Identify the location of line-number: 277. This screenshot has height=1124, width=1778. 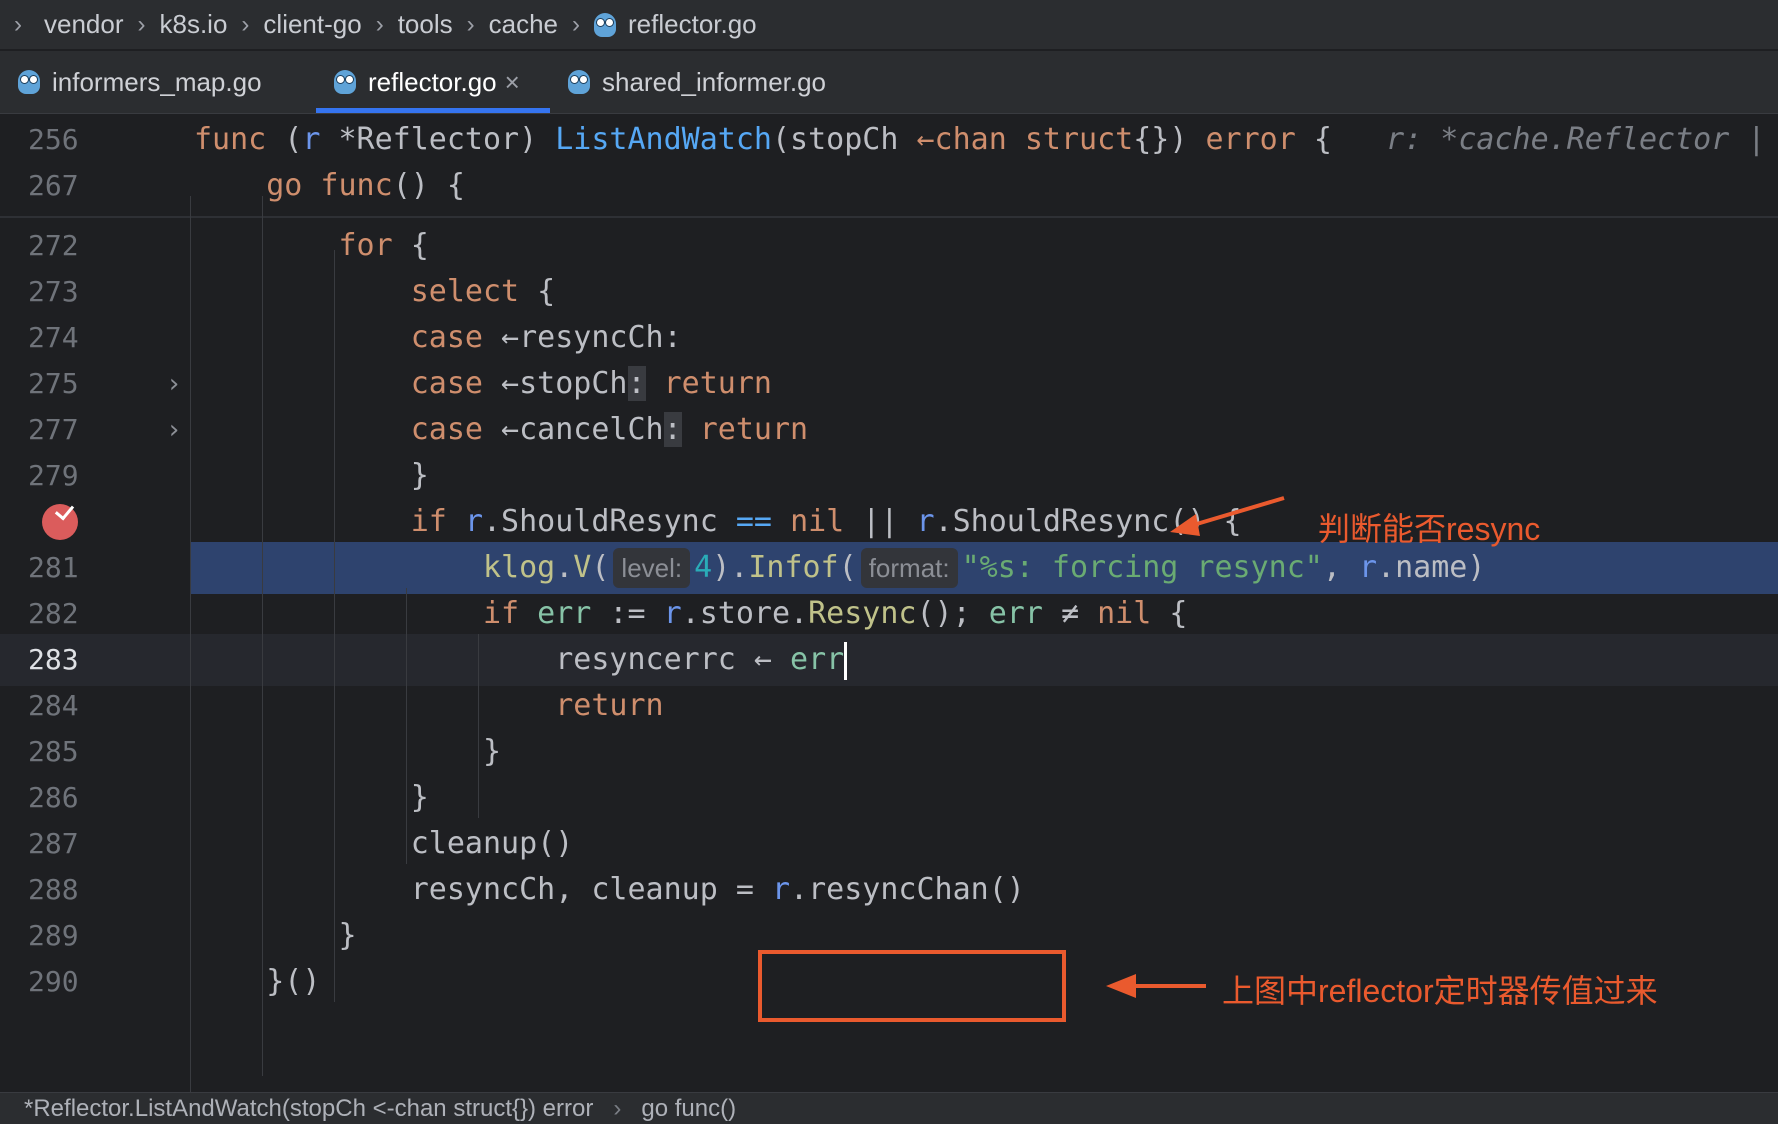
(53, 429).